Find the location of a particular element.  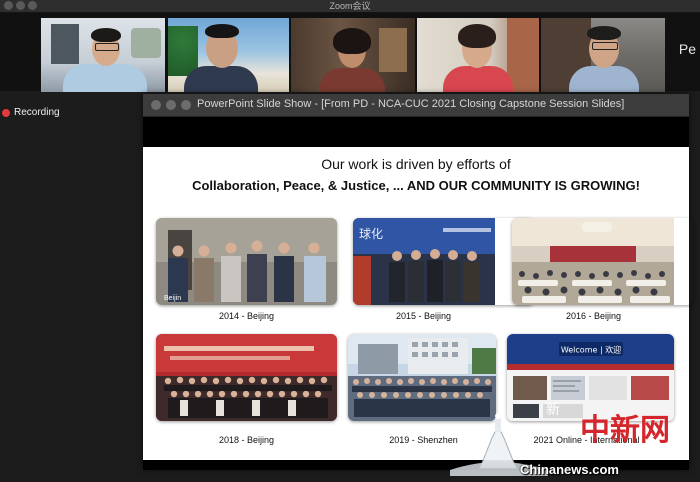

slide-heading: Our work is driven by efforts of is located at coordinates (416, 164).